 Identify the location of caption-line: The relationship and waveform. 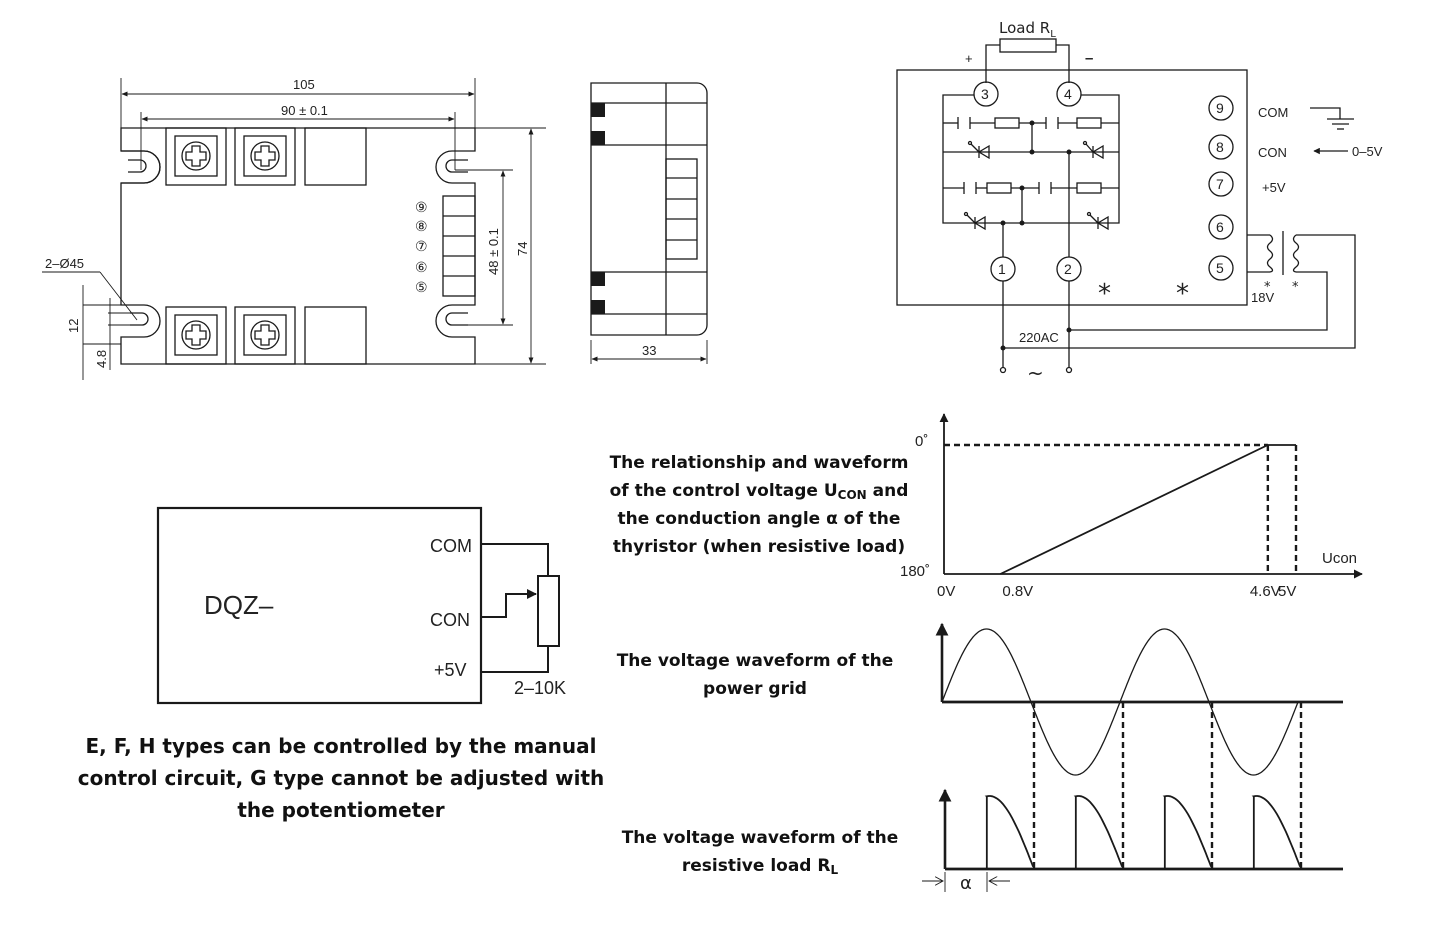
(759, 463).